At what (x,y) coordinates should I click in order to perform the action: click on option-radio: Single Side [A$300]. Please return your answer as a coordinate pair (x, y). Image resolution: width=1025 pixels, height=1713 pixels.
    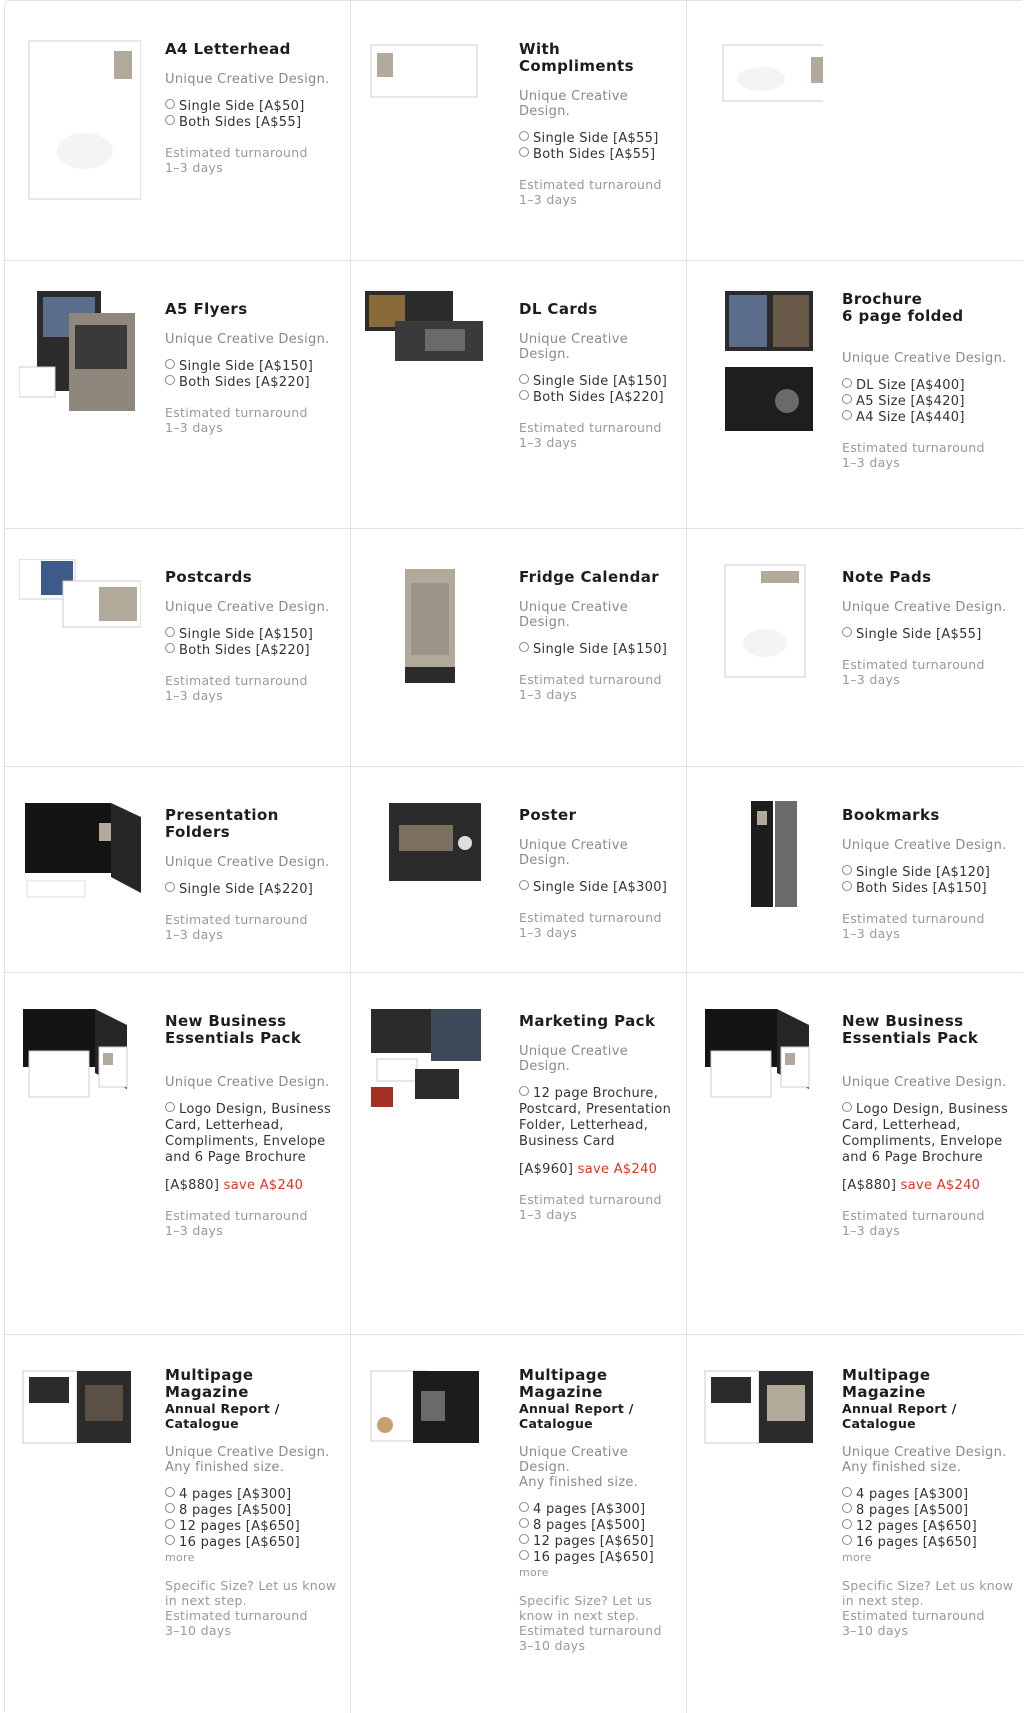
    Looking at the image, I should click on (599, 888).